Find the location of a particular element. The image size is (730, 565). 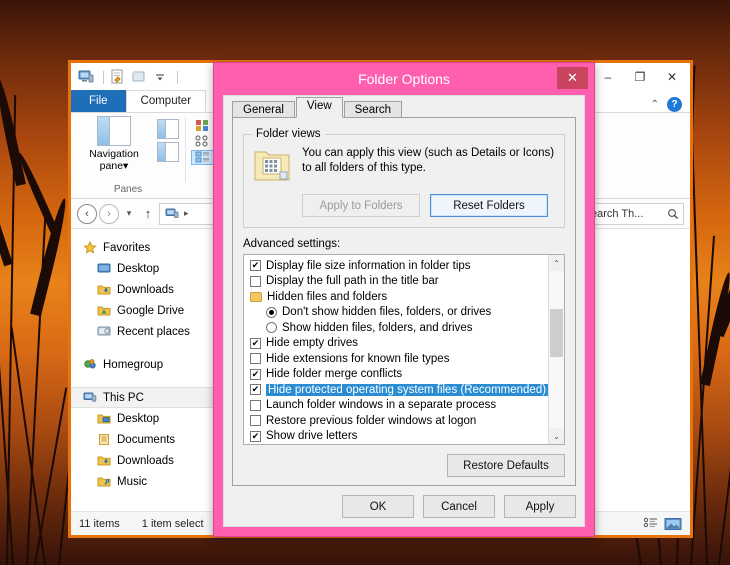

forward-button: › is located at coordinates (109, 213).